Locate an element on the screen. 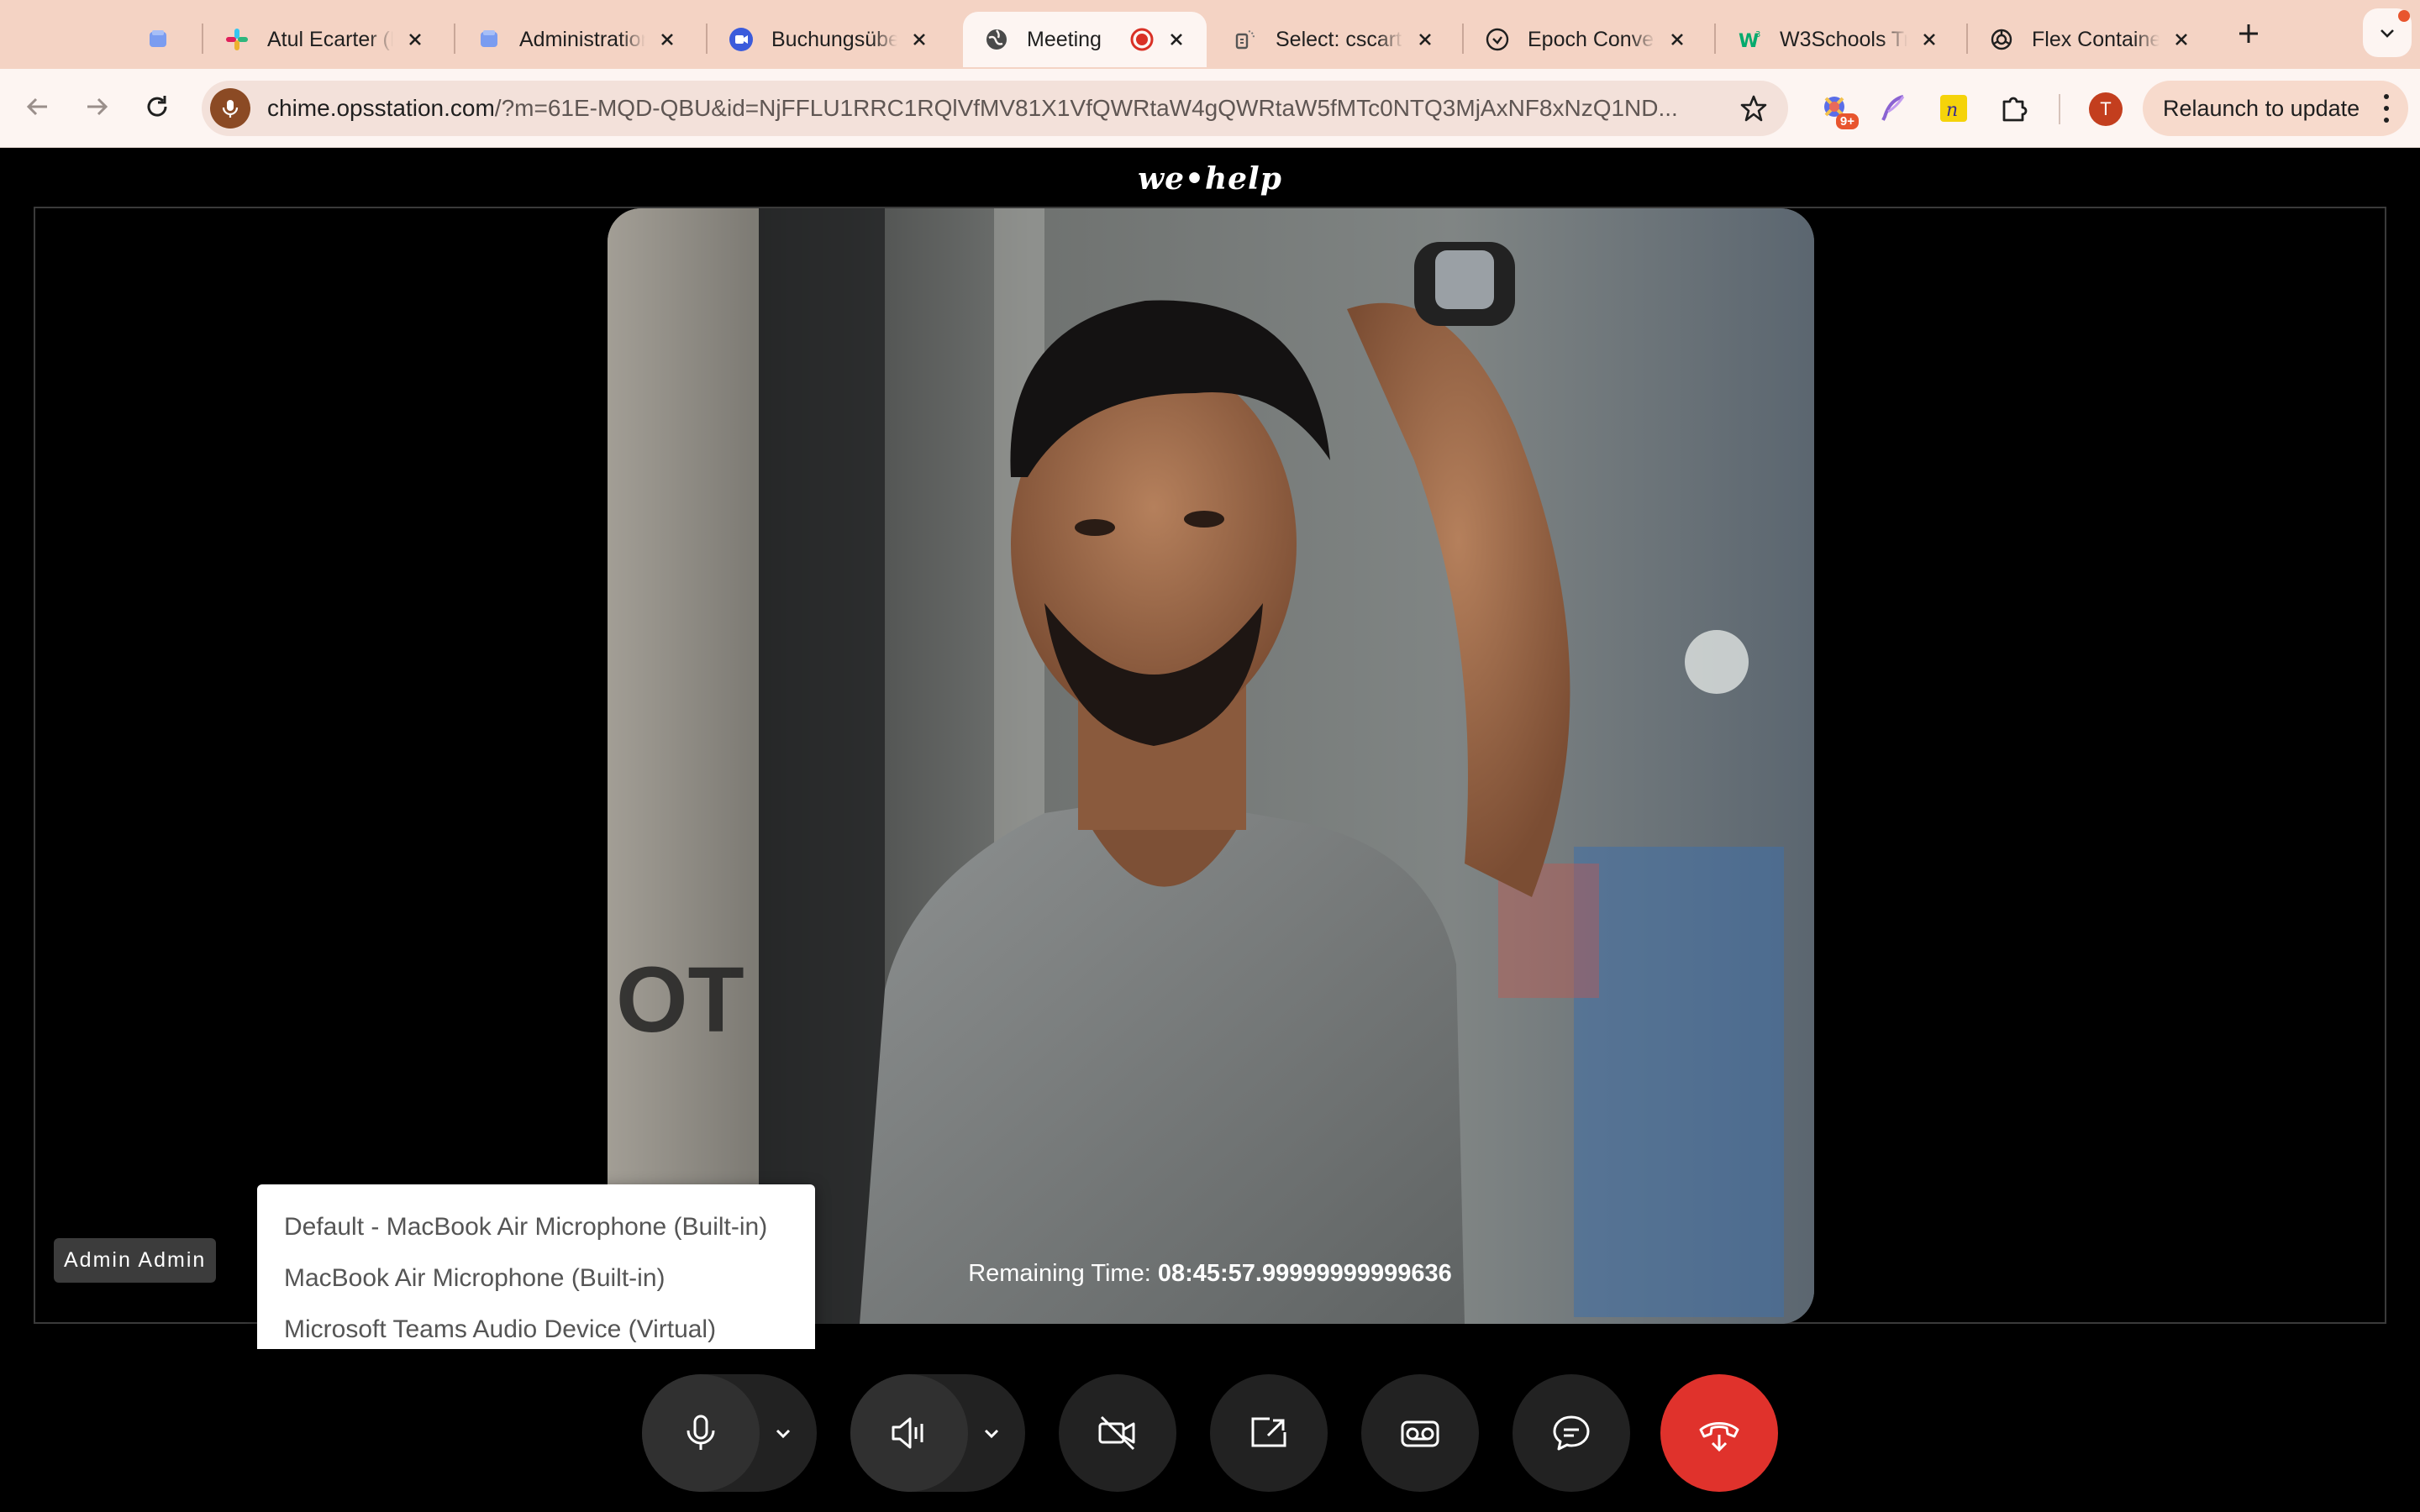  puzzle-icon is located at coordinates (2015, 109).